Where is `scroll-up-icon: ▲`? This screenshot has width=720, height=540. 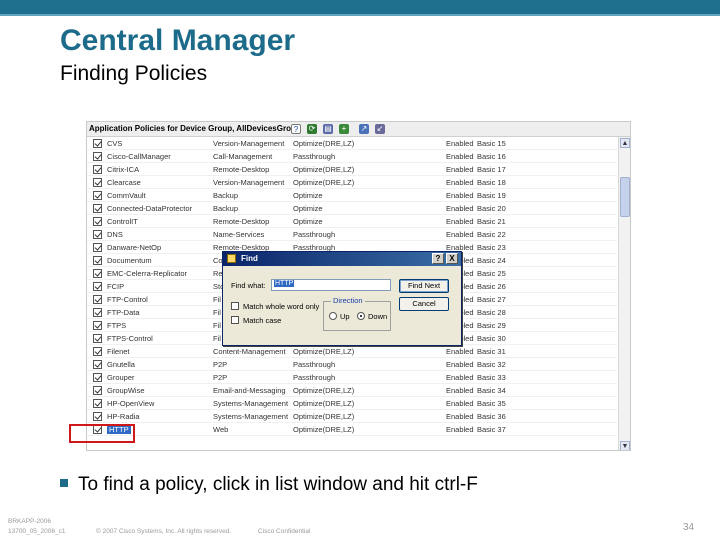 scroll-up-icon: ▲ is located at coordinates (625, 143).